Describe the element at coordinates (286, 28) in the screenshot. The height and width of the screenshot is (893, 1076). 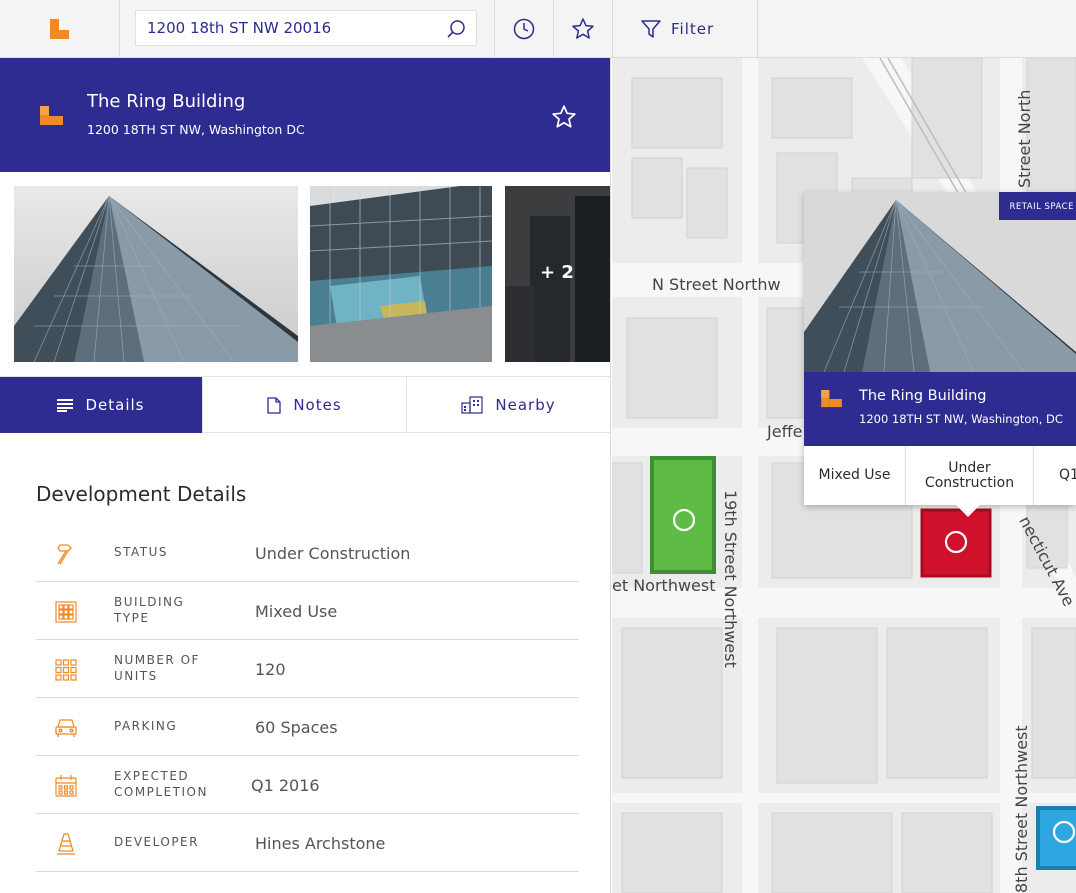
I see `search-input` at that location.